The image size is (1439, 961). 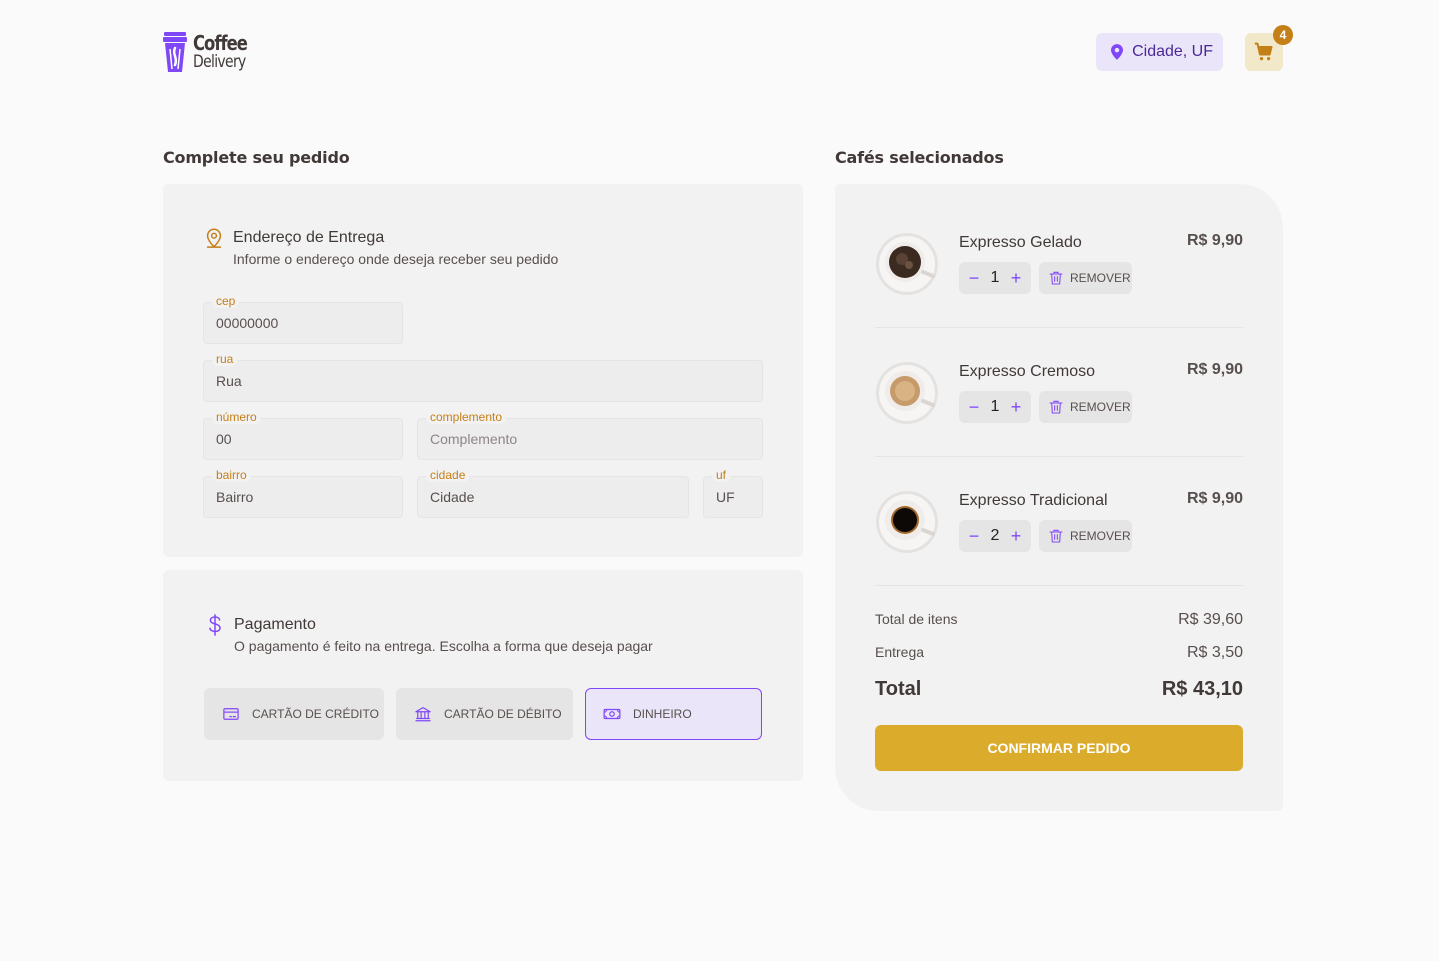 What do you see at coordinates (1027, 371) in the screenshot?
I see `cart-item-name: Expresso Cremoso` at bounding box center [1027, 371].